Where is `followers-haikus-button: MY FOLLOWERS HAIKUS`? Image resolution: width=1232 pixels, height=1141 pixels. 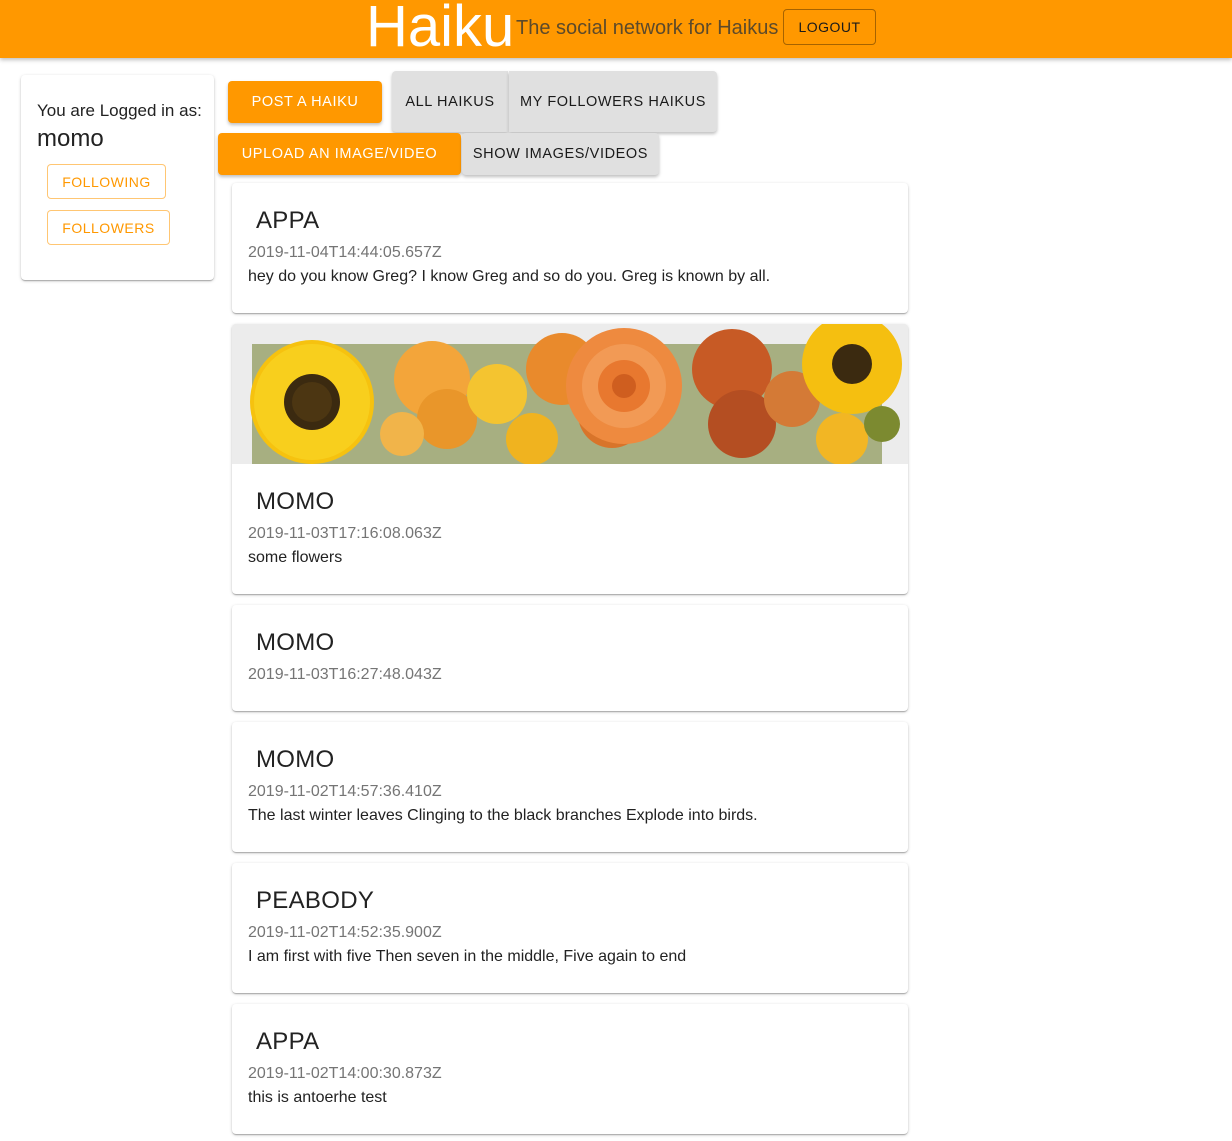 followers-haikus-button: MY FOLLOWERS HAIKUS is located at coordinates (613, 101).